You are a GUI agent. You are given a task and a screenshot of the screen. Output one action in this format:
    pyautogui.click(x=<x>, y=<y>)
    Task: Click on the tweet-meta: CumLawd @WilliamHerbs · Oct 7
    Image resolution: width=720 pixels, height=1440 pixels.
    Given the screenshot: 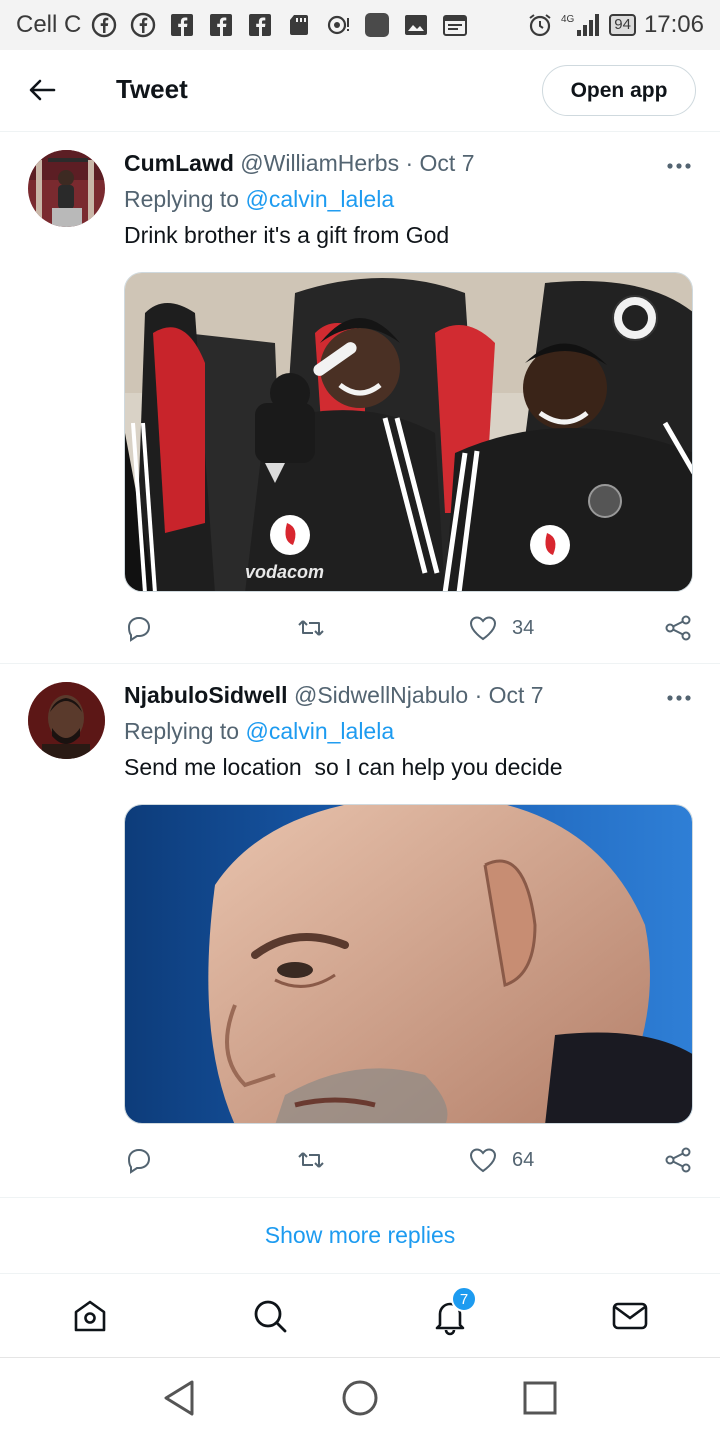 What is the action you would take?
    pyautogui.click(x=299, y=163)
    